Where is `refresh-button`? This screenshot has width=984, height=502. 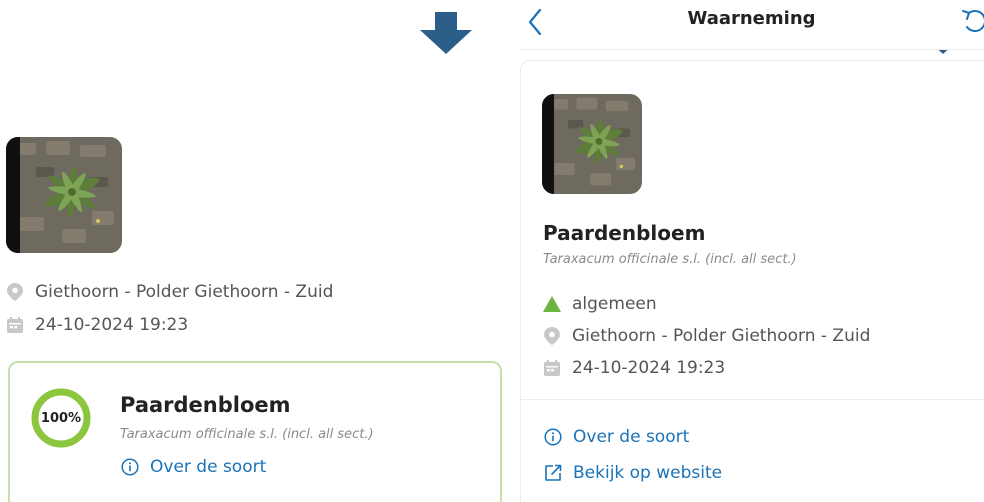 refresh-button is located at coordinates (971, 20).